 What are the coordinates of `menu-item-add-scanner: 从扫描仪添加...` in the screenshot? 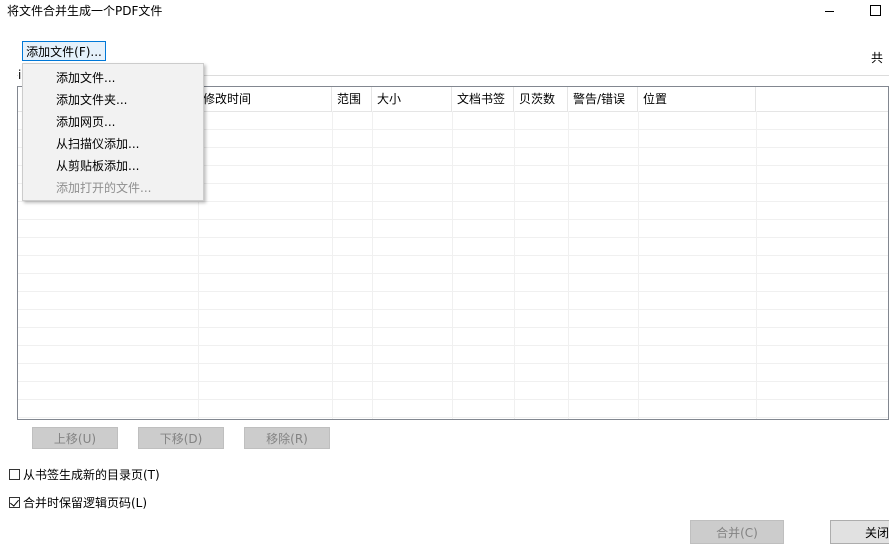 It's located at (97, 144).